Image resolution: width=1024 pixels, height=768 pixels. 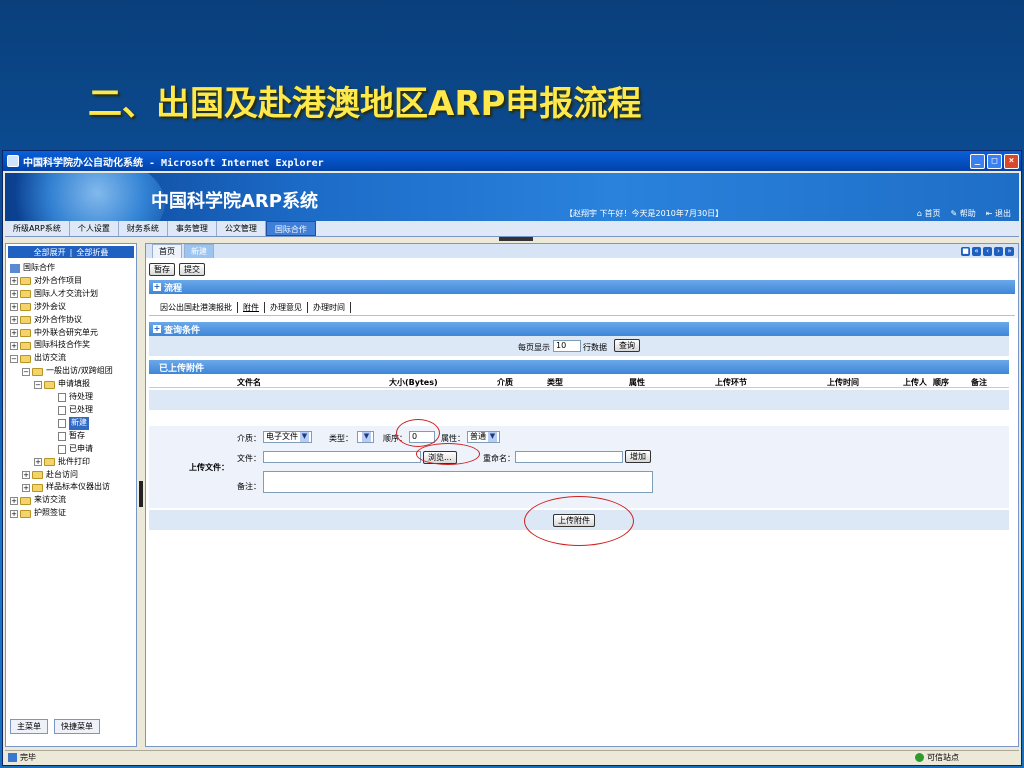 I want to click on type-select: ▼, so click(x=365, y=437).